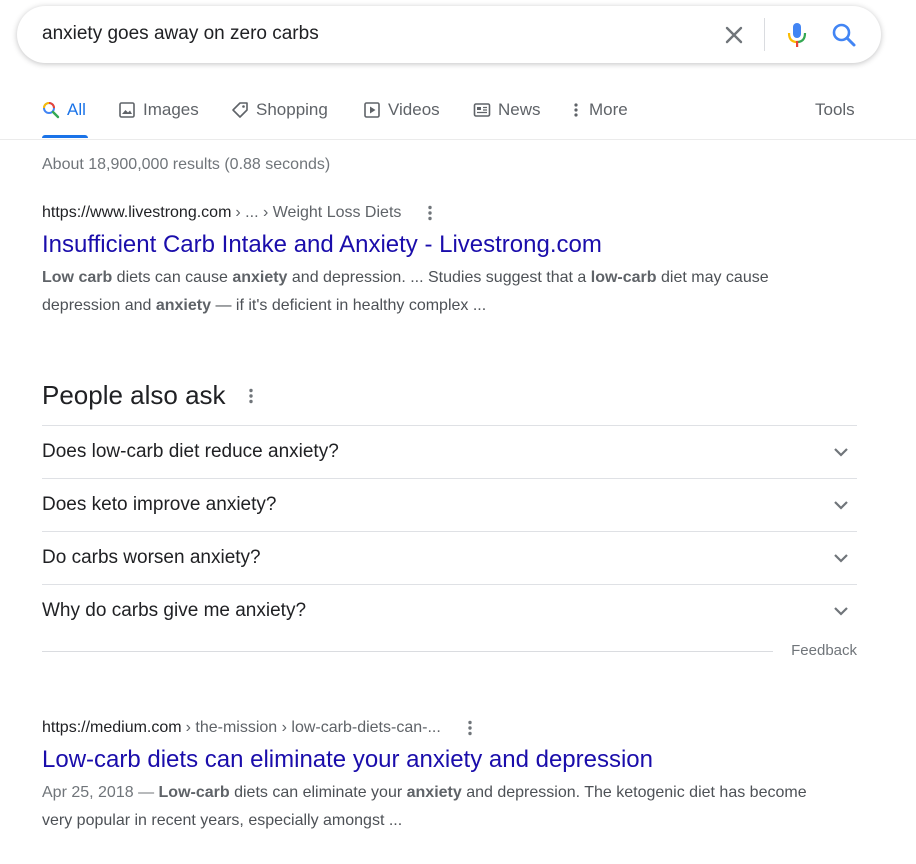 The height and width of the screenshot is (864, 916). What do you see at coordinates (100, 792) in the screenshot?
I see `result-date: Apr 25, 2018 —` at bounding box center [100, 792].